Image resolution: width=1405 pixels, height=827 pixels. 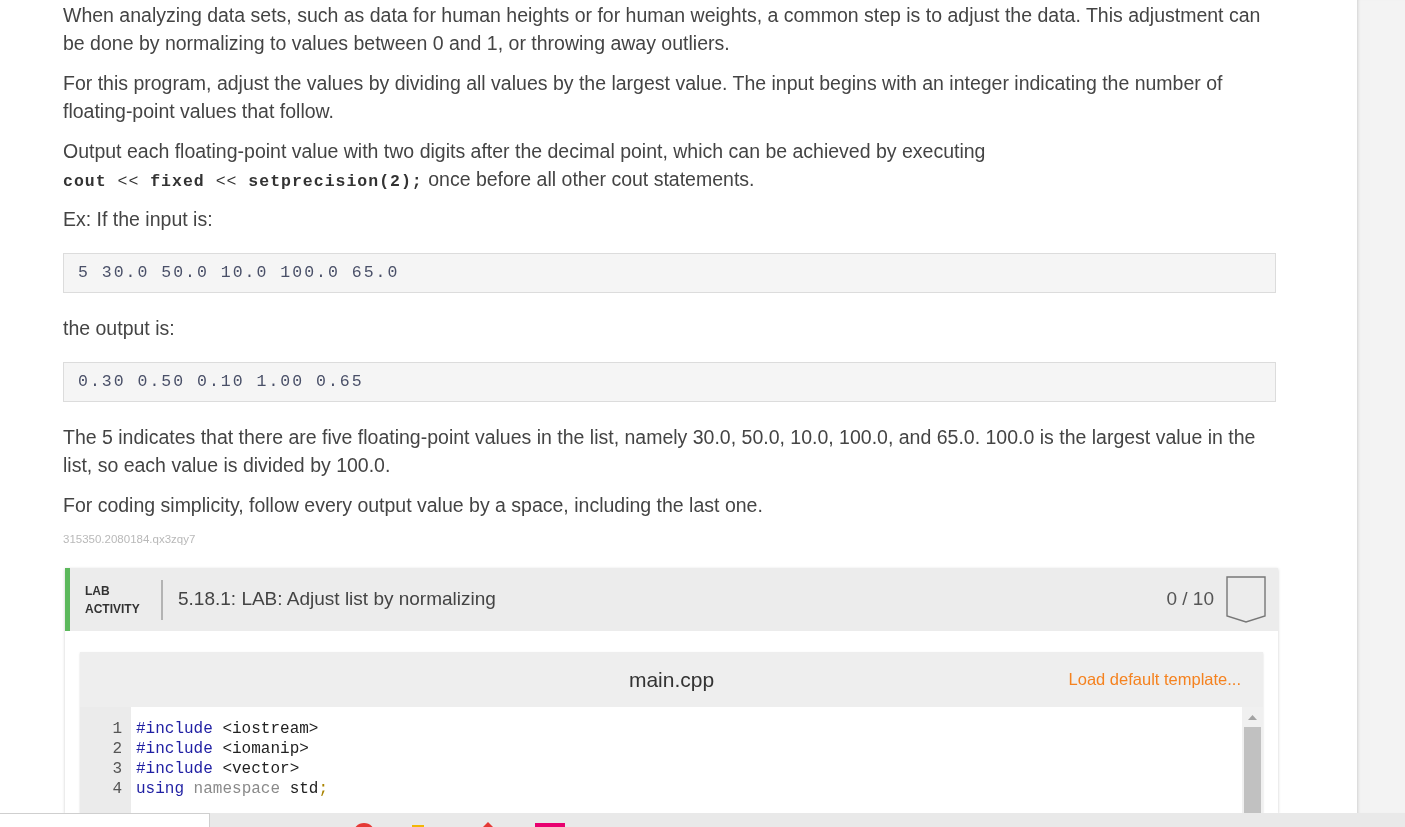 I want to click on paragraph: When analyzing data sets, such as data for human heights or for human weights, a common step is to adjust the data. This adjustment can be done by normalizing to values between 0 and 1, or throwing away outliers., so click(x=662, y=29).